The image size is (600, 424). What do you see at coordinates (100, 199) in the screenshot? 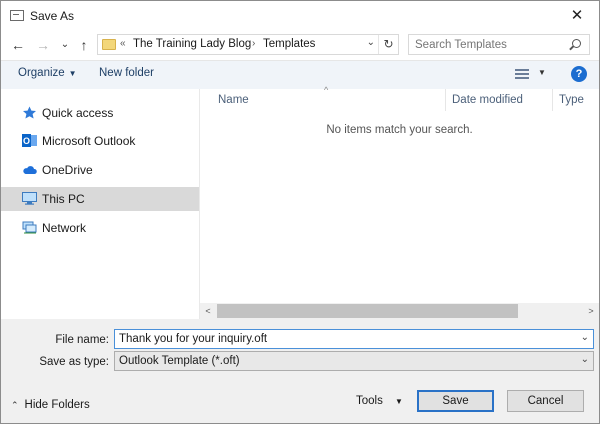
I see `nav-item-this-pc: This PC` at bounding box center [100, 199].